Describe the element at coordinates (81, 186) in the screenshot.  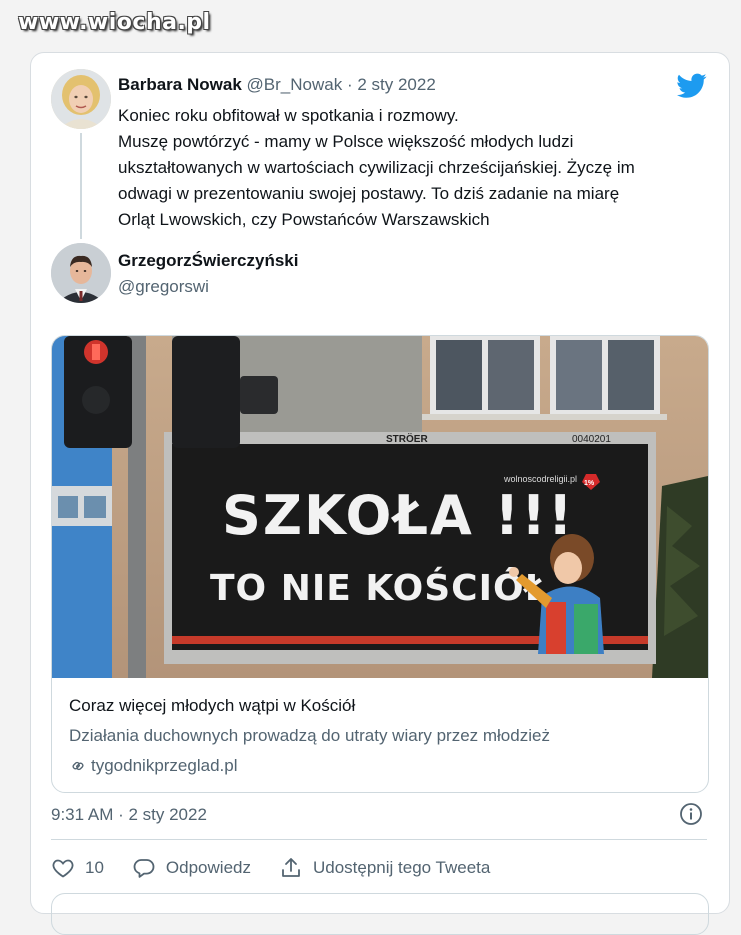
I see `thread-line` at that location.